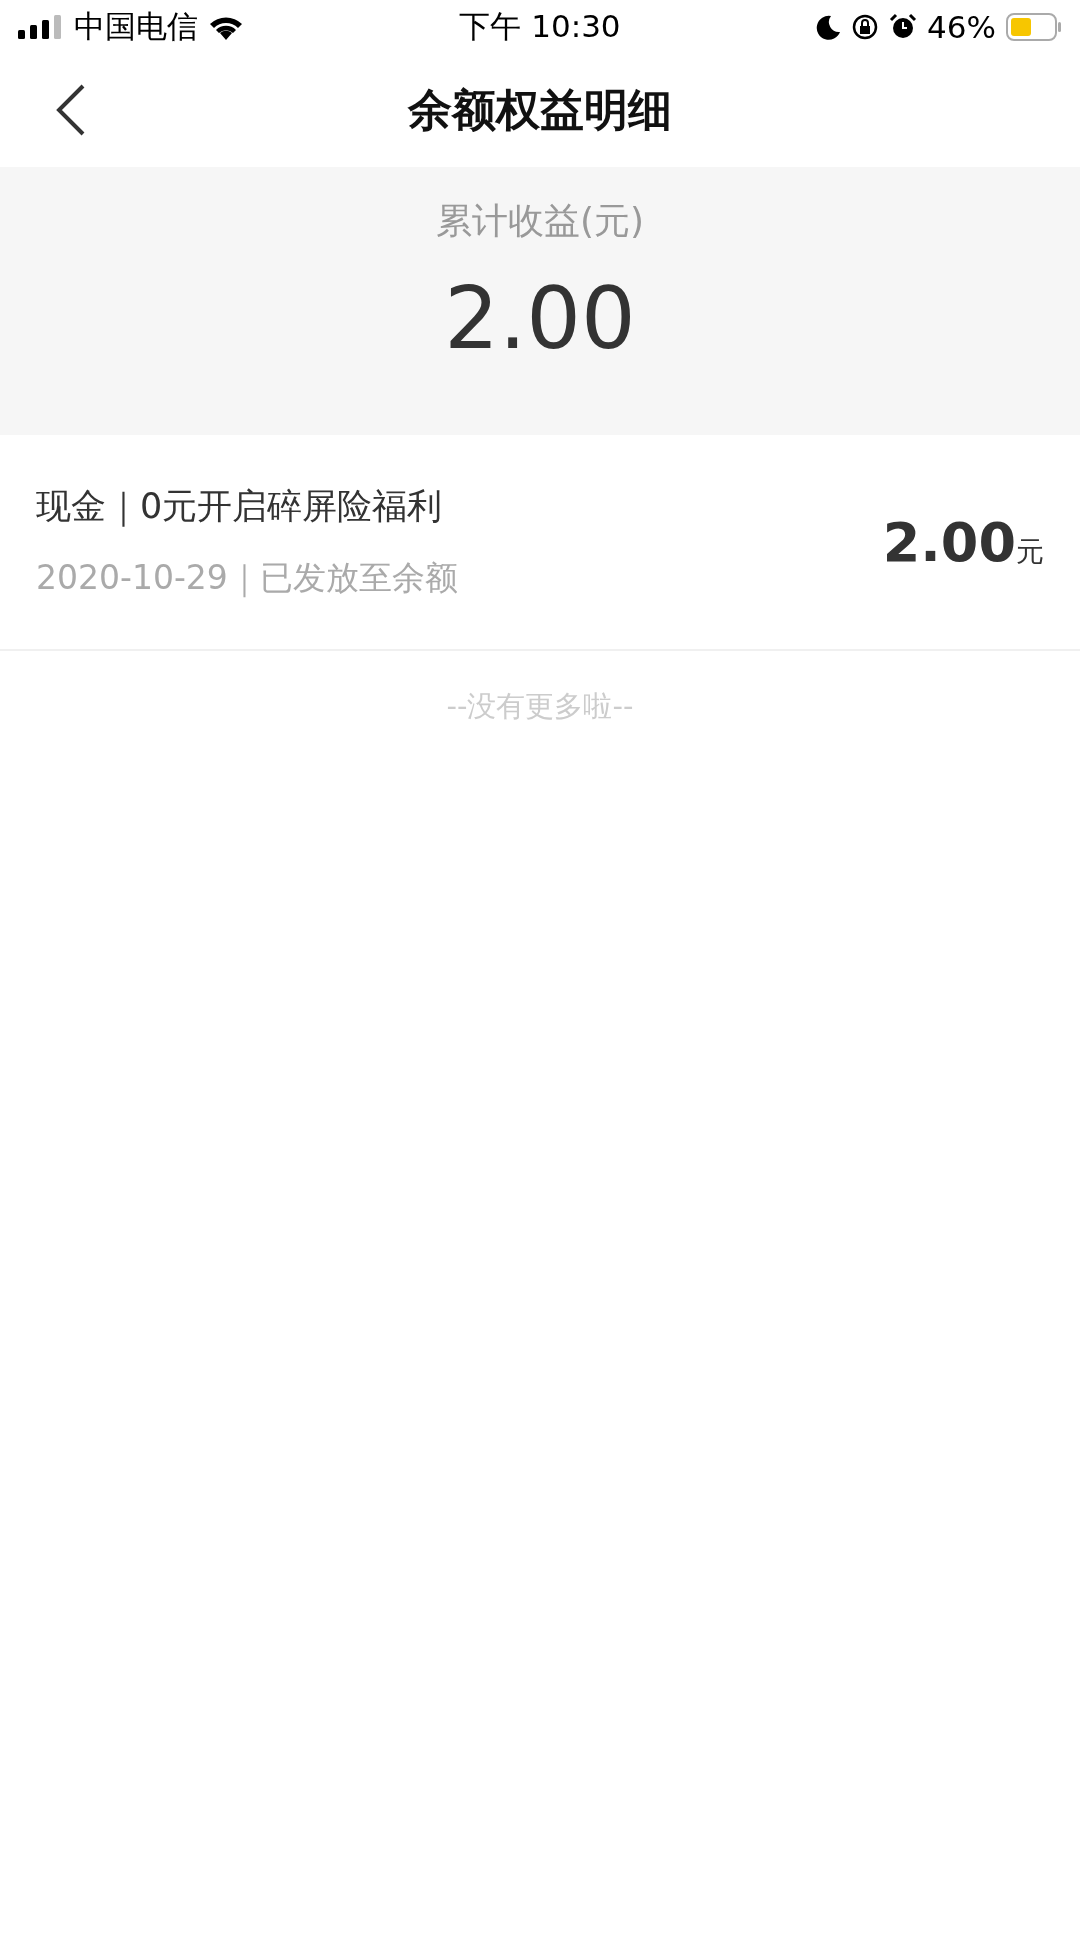 This screenshot has height=1938, width=1080. What do you see at coordinates (961, 27) in the screenshot?
I see `battery-percent: 46%` at bounding box center [961, 27].